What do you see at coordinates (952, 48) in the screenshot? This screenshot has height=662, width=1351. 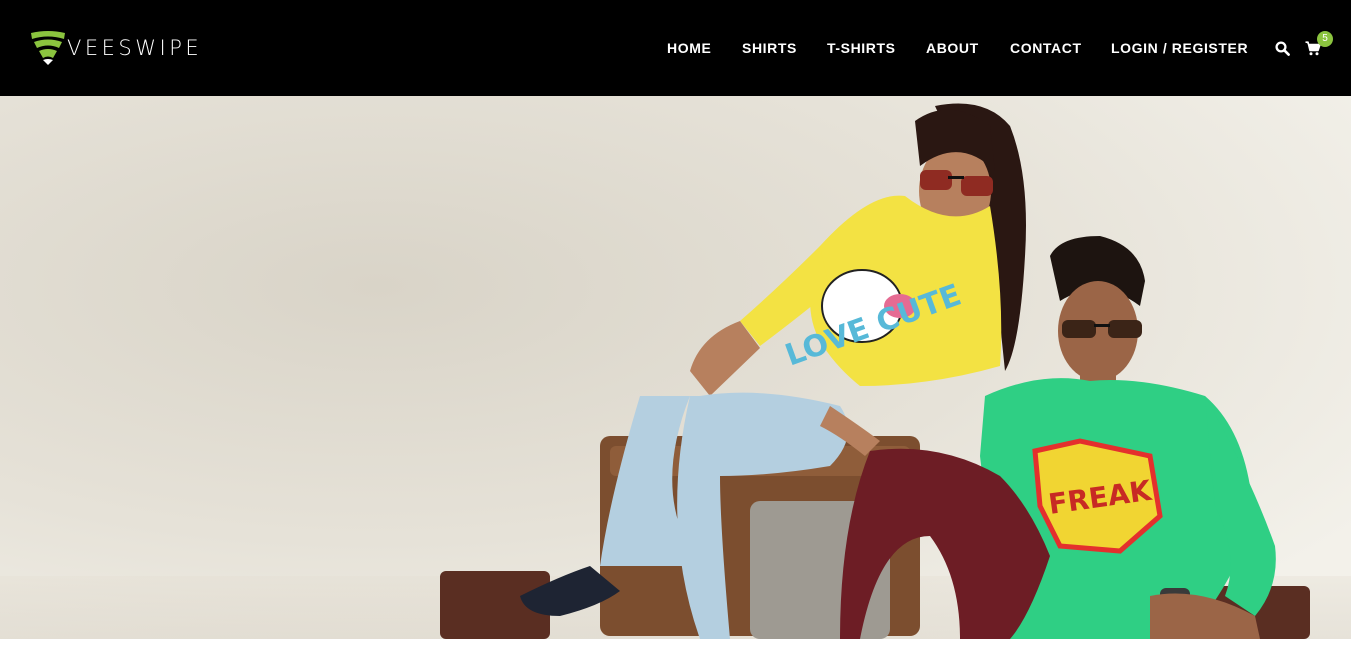 I see `nav-about: ABOUT` at bounding box center [952, 48].